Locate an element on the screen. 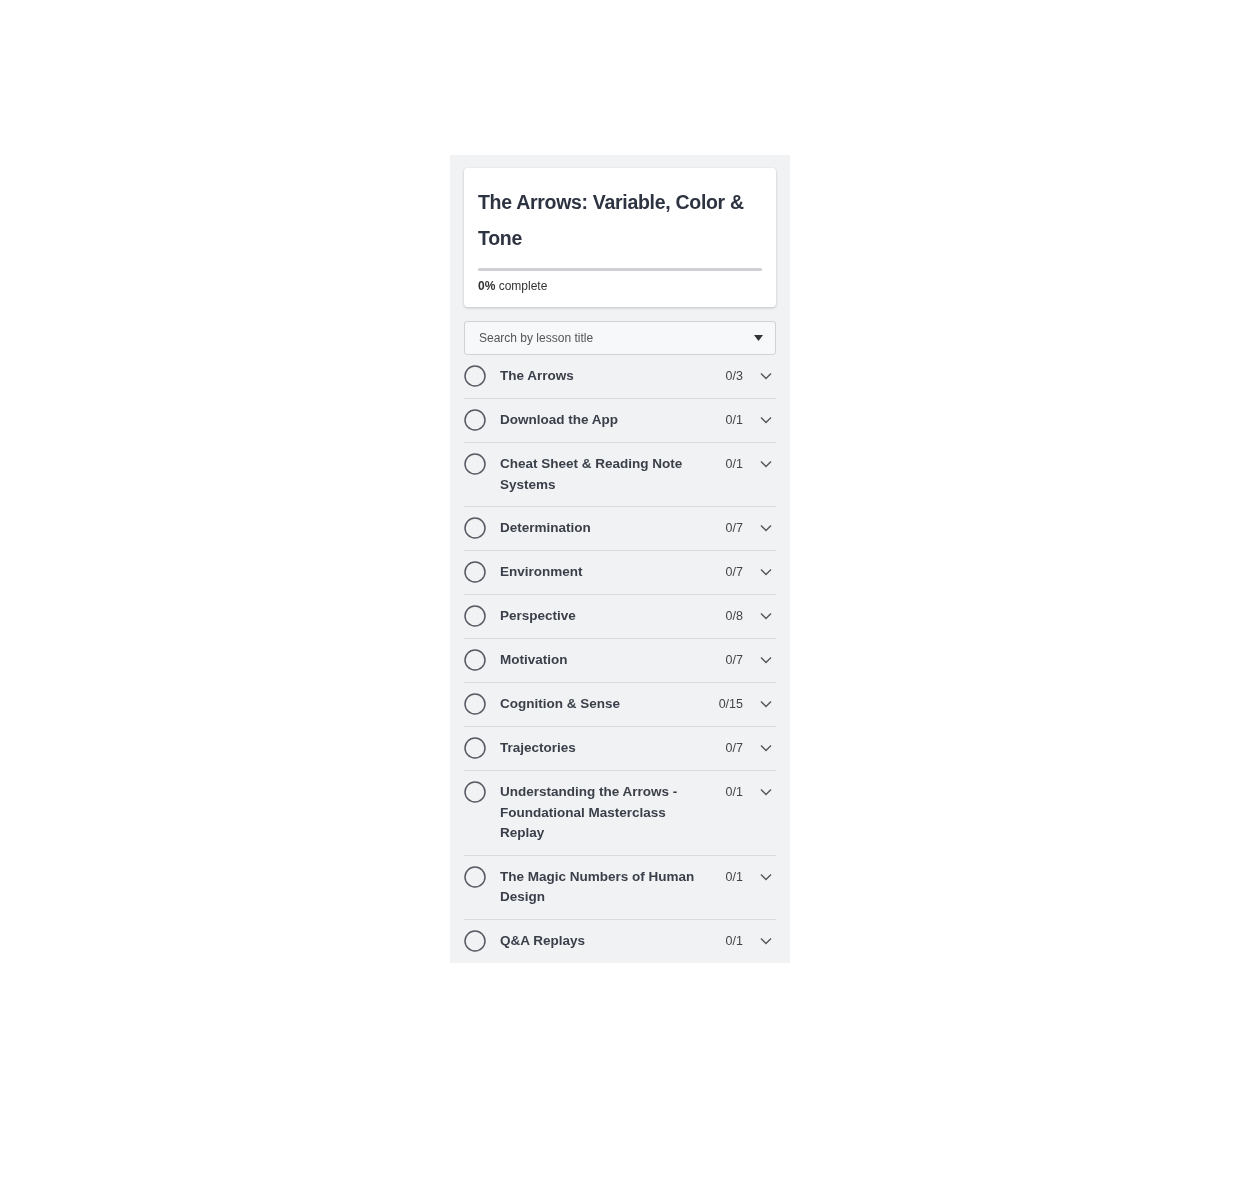  section-title: Trajectories is located at coordinates (605, 748).